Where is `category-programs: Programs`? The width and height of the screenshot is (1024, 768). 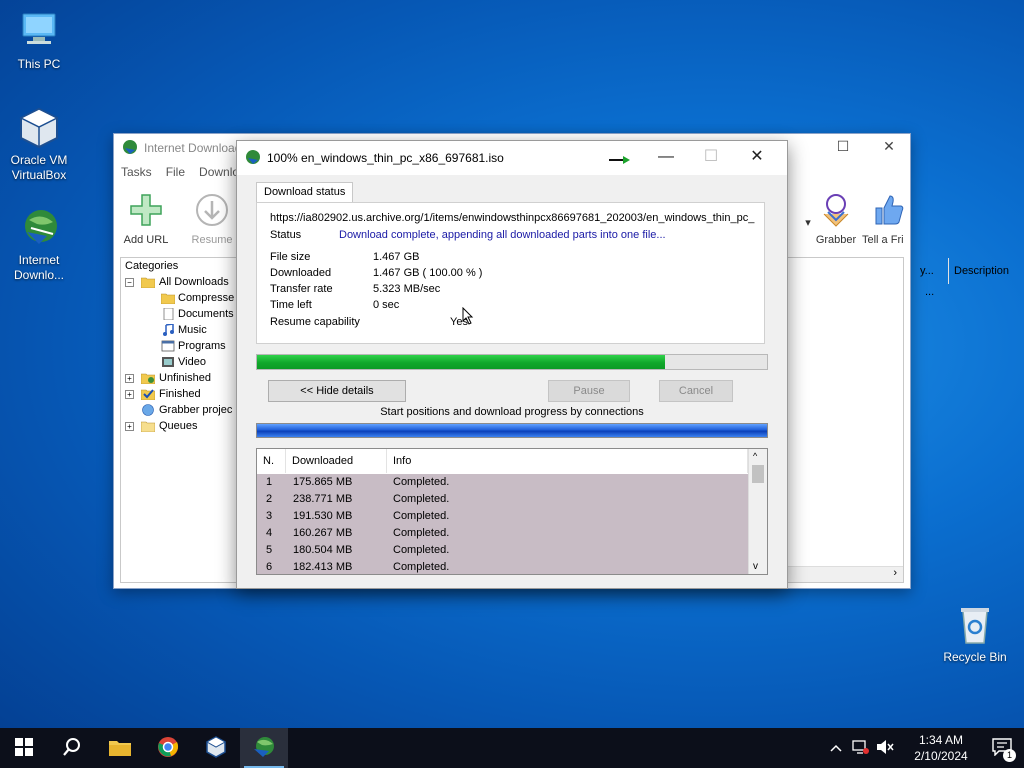 category-programs: Programs is located at coordinates (182, 346).